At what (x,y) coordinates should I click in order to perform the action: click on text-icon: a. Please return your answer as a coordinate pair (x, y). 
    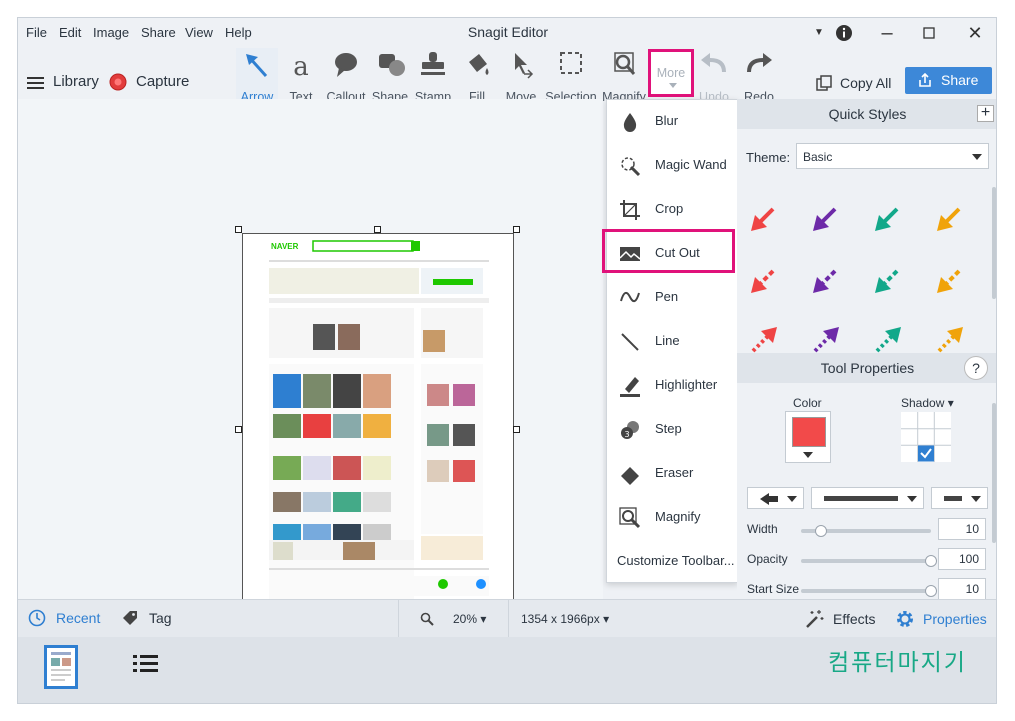
    Looking at the image, I should click on (301, 66).